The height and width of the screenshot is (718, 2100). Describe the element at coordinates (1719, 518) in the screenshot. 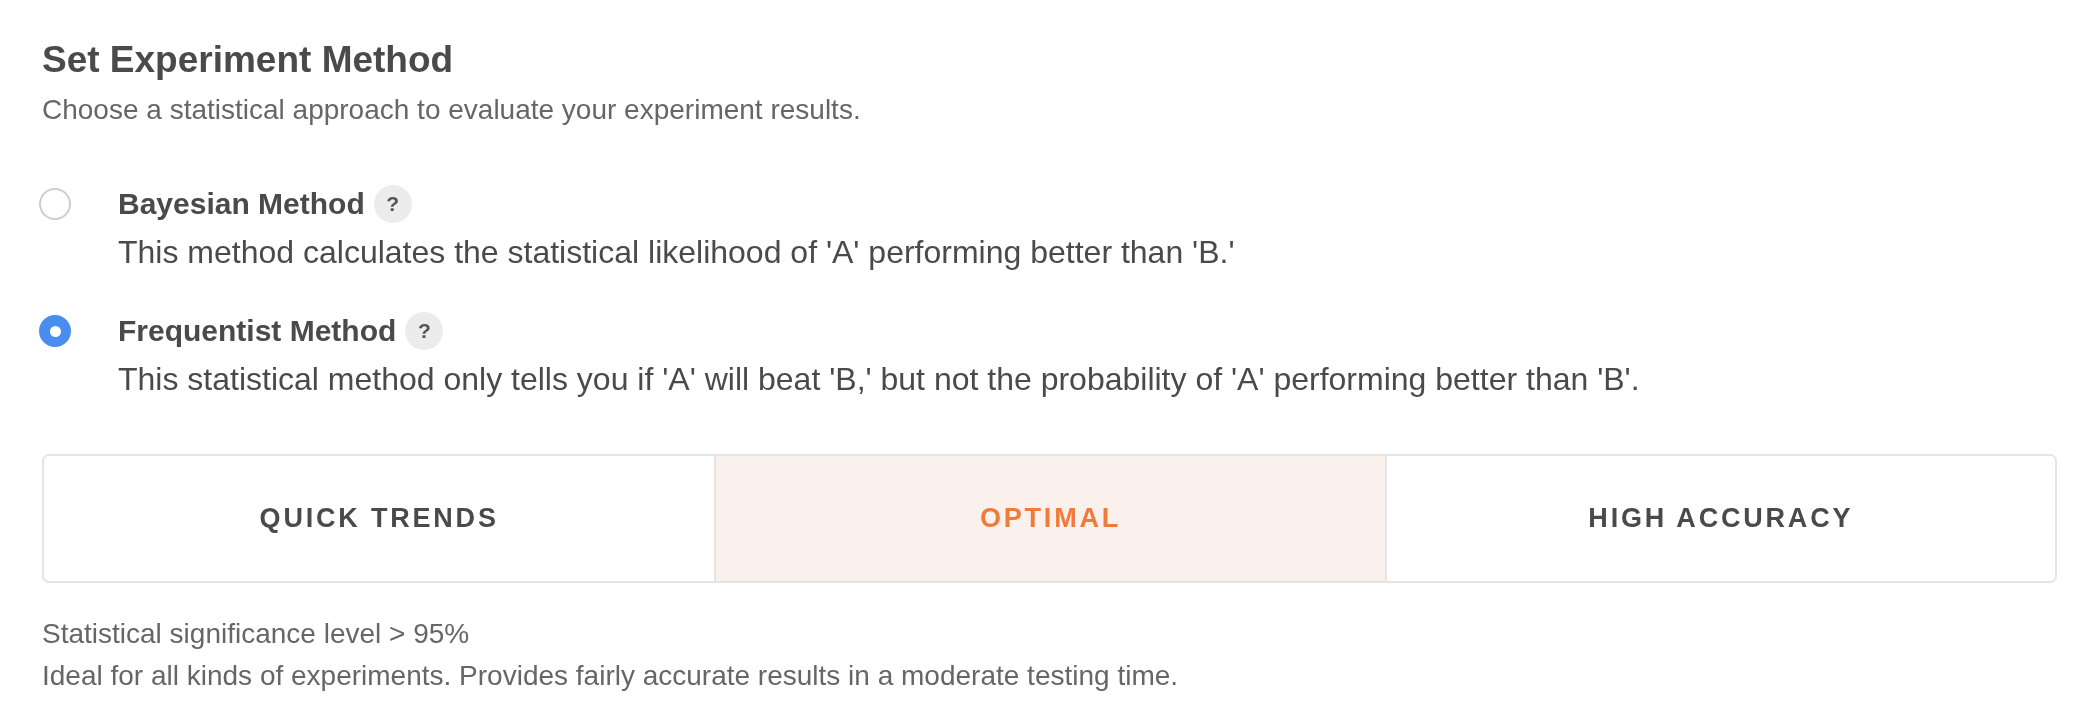

I see `preset-tab: HIGH ACCURACY` at that location.